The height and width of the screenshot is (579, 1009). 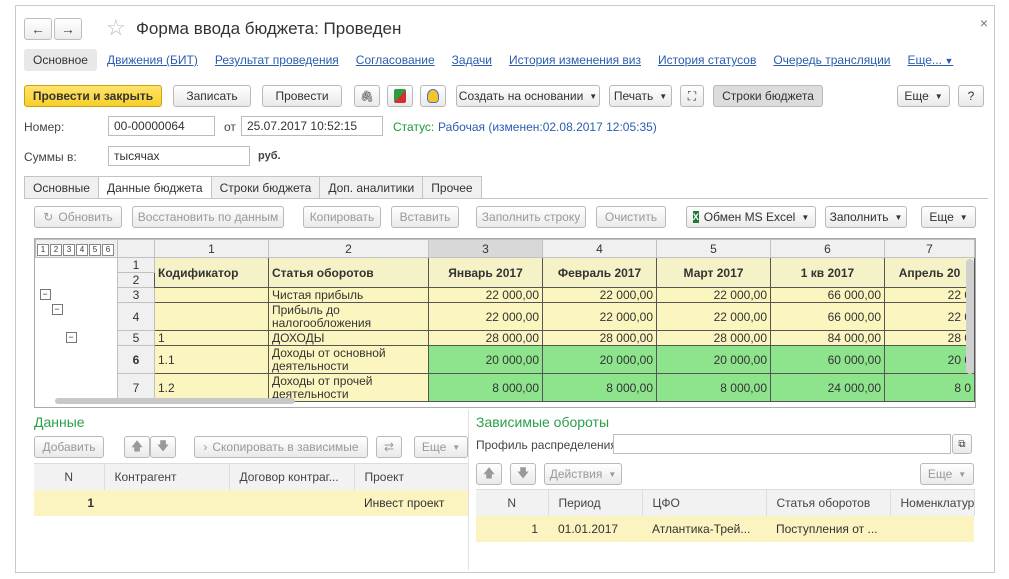 I want to click on tab-other: Прочее, so click(x=452, y=187).